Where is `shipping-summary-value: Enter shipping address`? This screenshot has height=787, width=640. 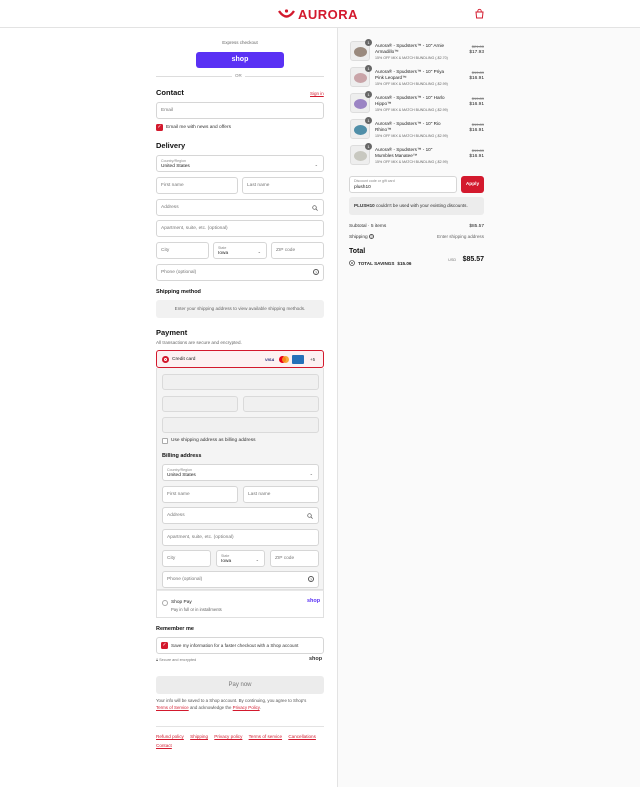 shipping-summary-value: Enter shipping address is located at coordinates (460, 236).